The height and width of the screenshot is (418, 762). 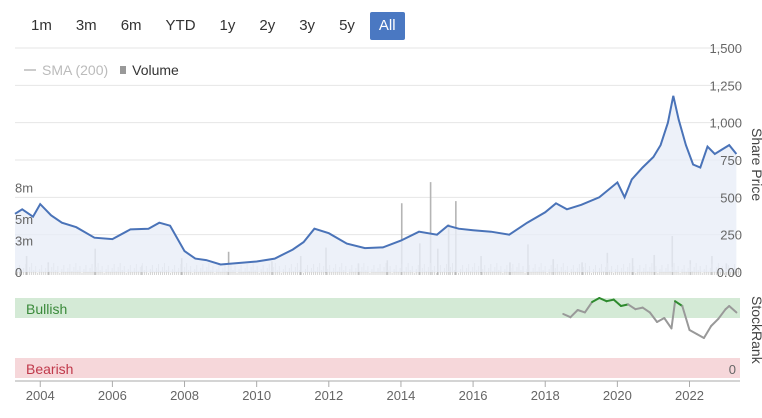 What do you see at coordinates (18, 272) in the screenshot?
I see `volume-tick-label: 0` at bounding box center [18, 272].